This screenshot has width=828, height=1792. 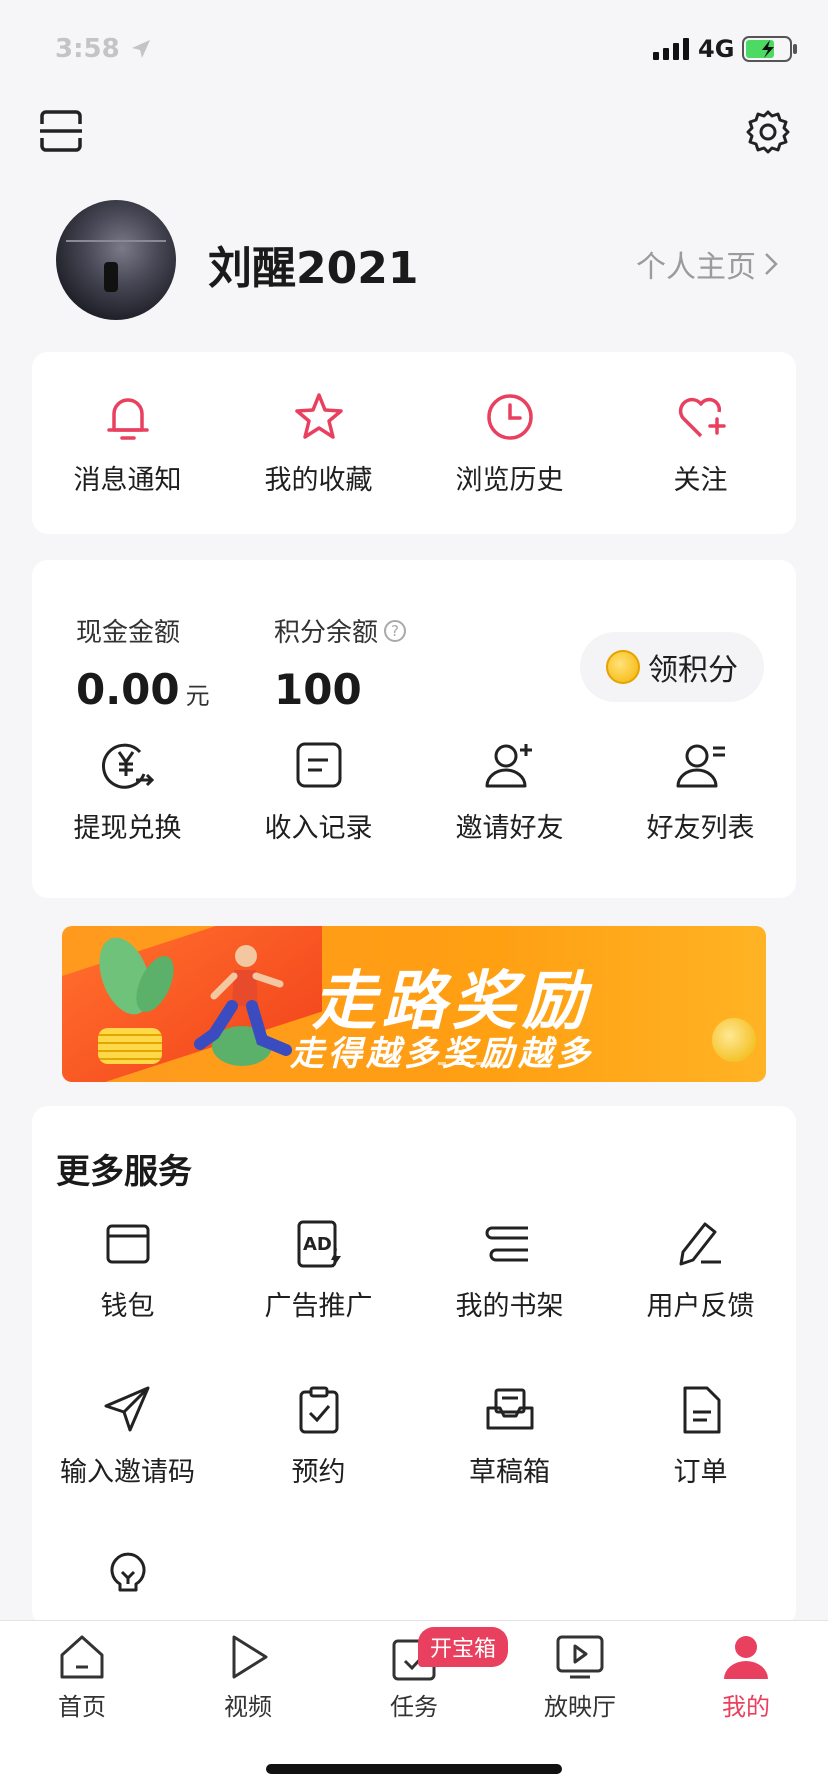 What do you see at coordinates (340, 663) in the screenshot?
I see `points-balance: 积分余额? 100` at bounding box center [340, 663].